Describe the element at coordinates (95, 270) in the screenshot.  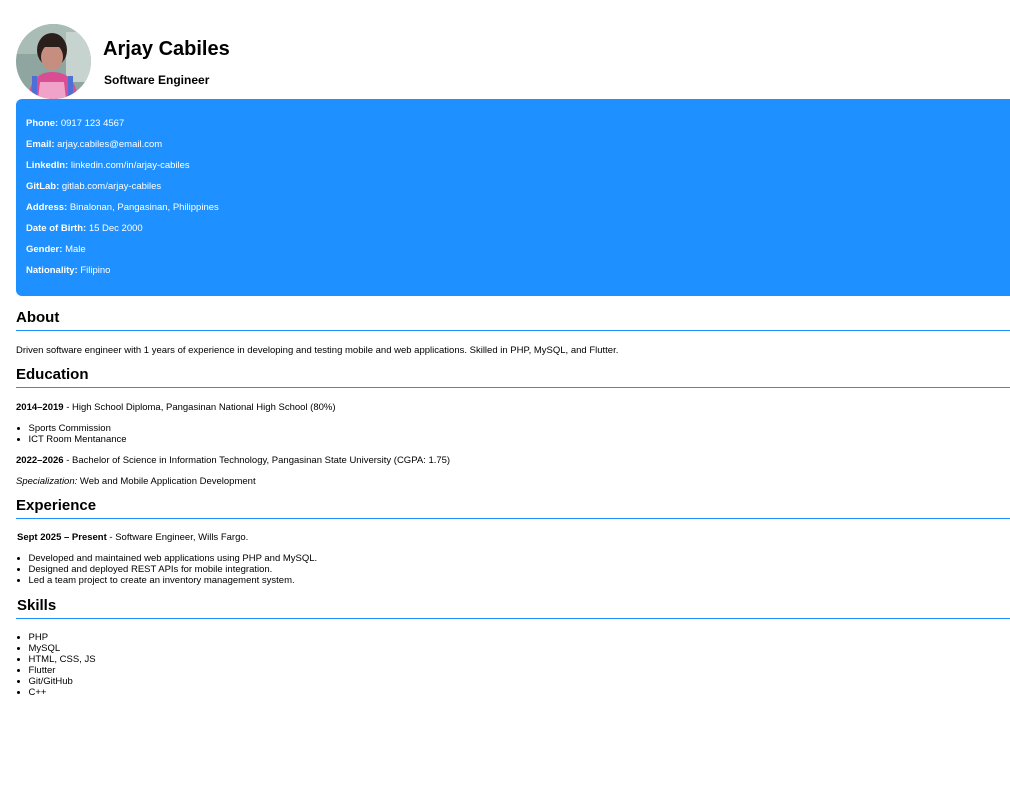
I see `contact-value: Filipino` at that location.